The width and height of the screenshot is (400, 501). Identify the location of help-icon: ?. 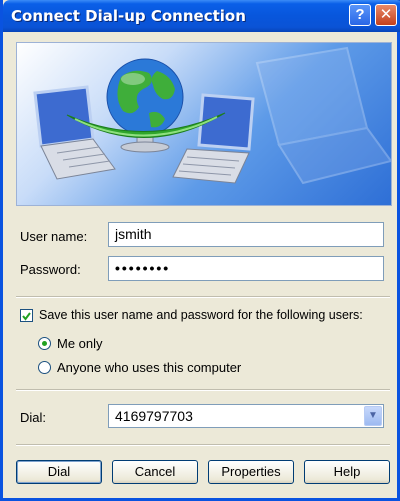
(360, 15).